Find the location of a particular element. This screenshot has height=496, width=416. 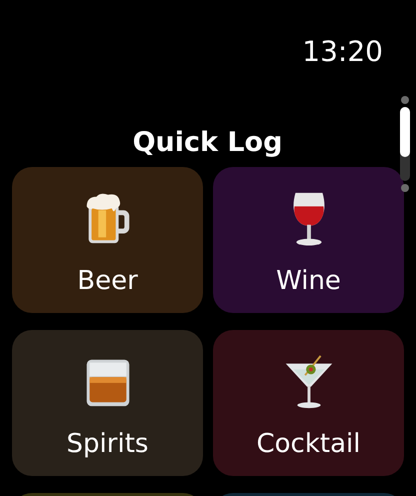

drink-tile: Spirits is located at coordinates (107, 403).